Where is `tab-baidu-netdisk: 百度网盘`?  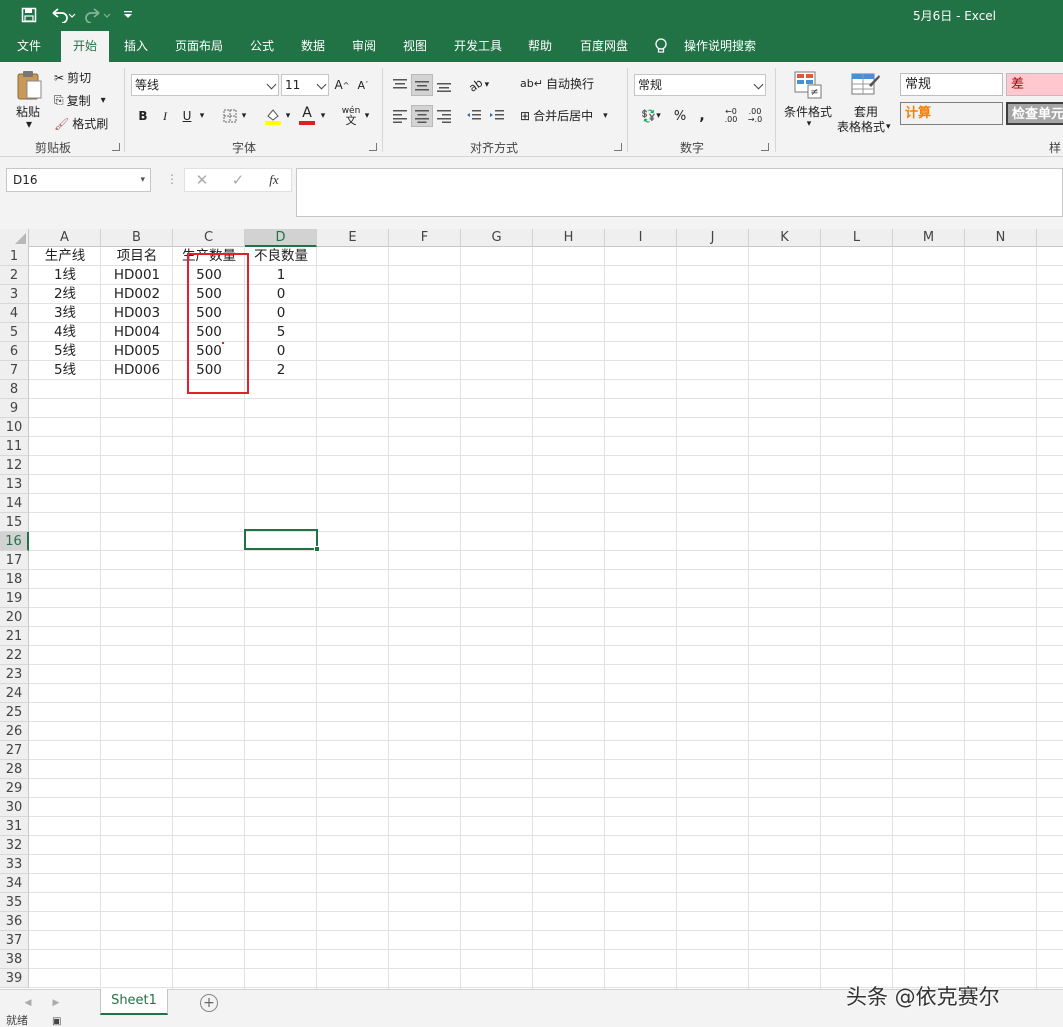 tab-baidu-netdisk: 百度网盘 is located at coordinates (604, 46).